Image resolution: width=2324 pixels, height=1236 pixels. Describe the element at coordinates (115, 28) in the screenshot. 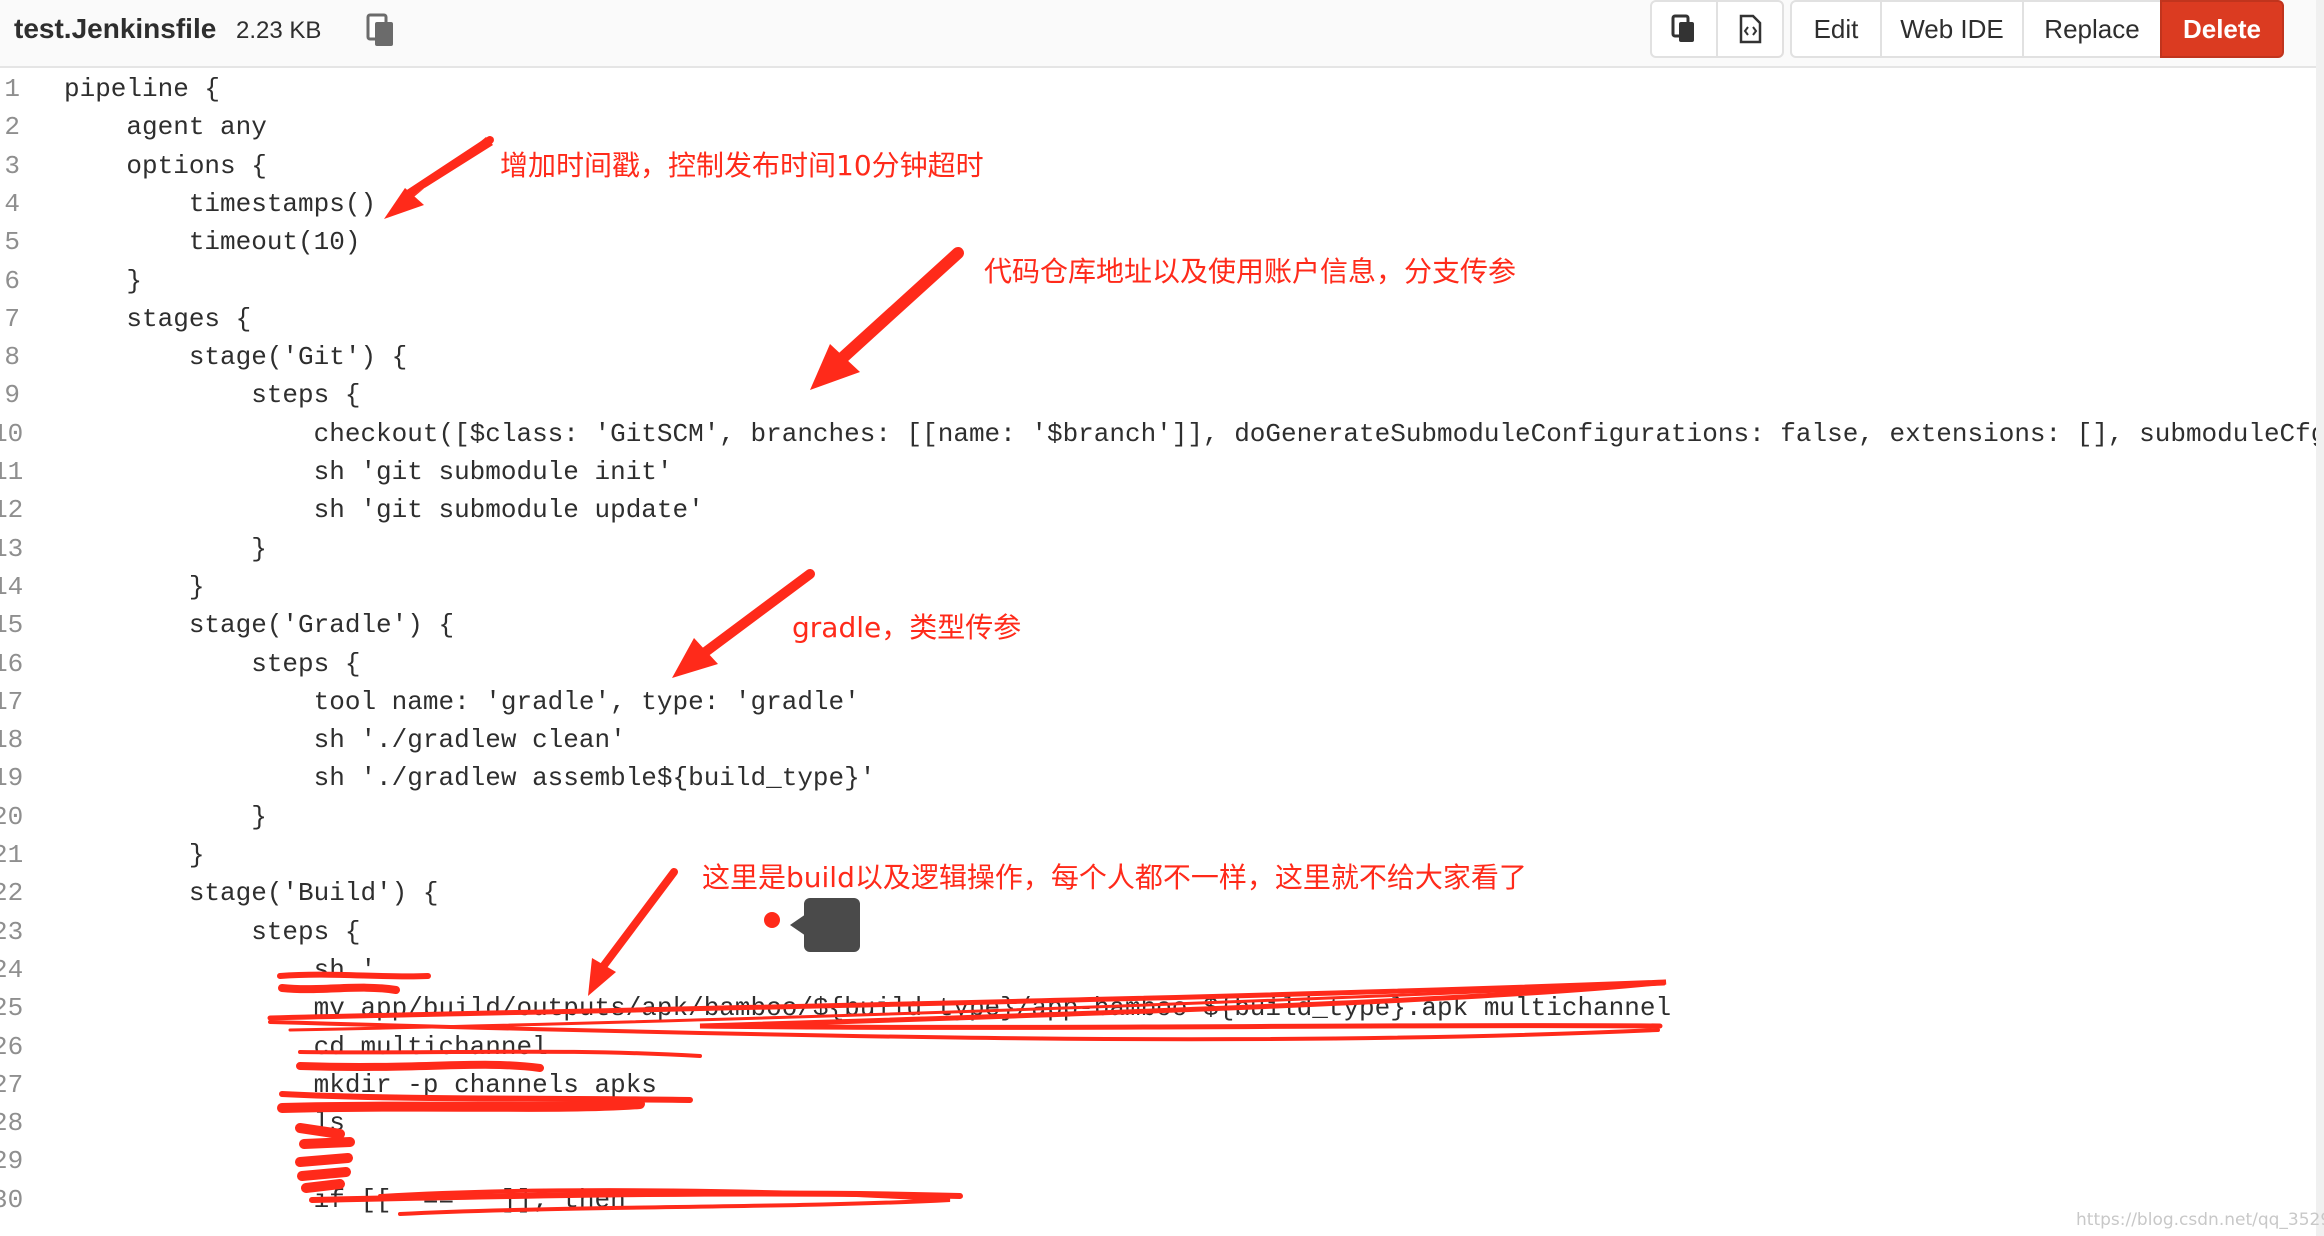

I see `file-name: test.Jenkinsfile` at that location.